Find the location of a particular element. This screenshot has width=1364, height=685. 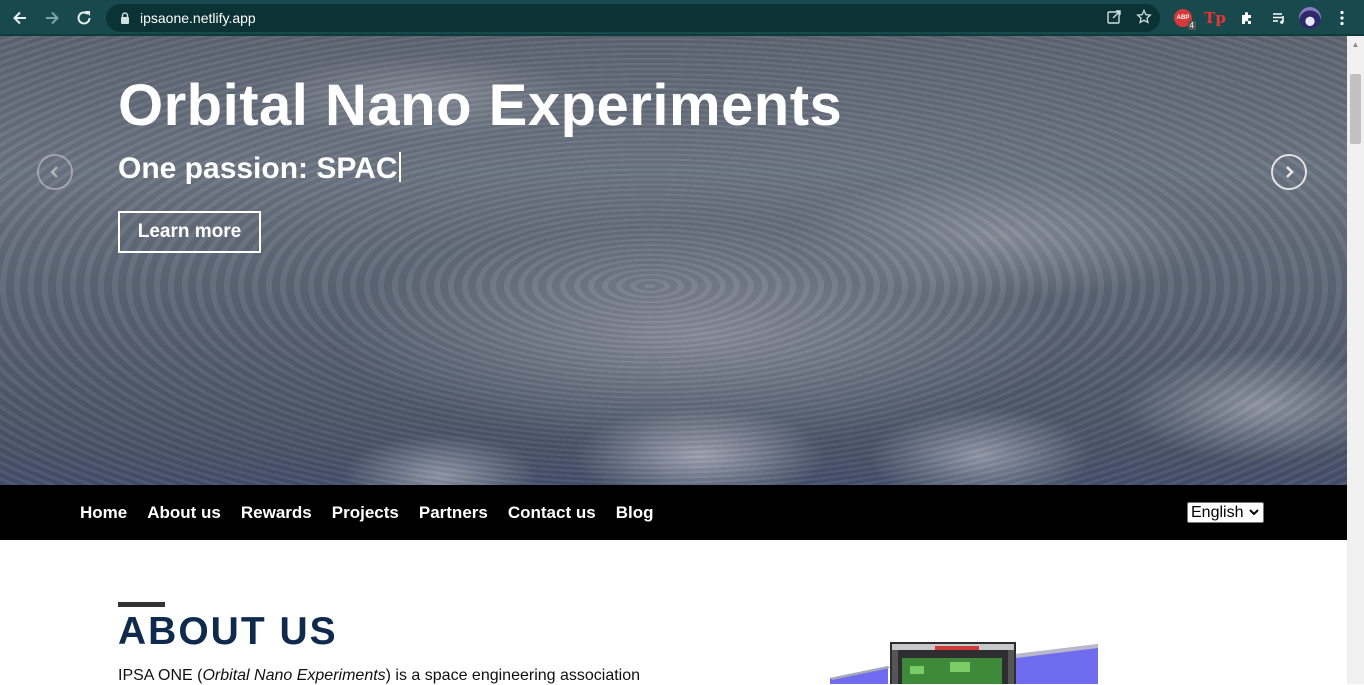

about-text-suffix: ) is a space engineering association is located at coordinates (513, 675).